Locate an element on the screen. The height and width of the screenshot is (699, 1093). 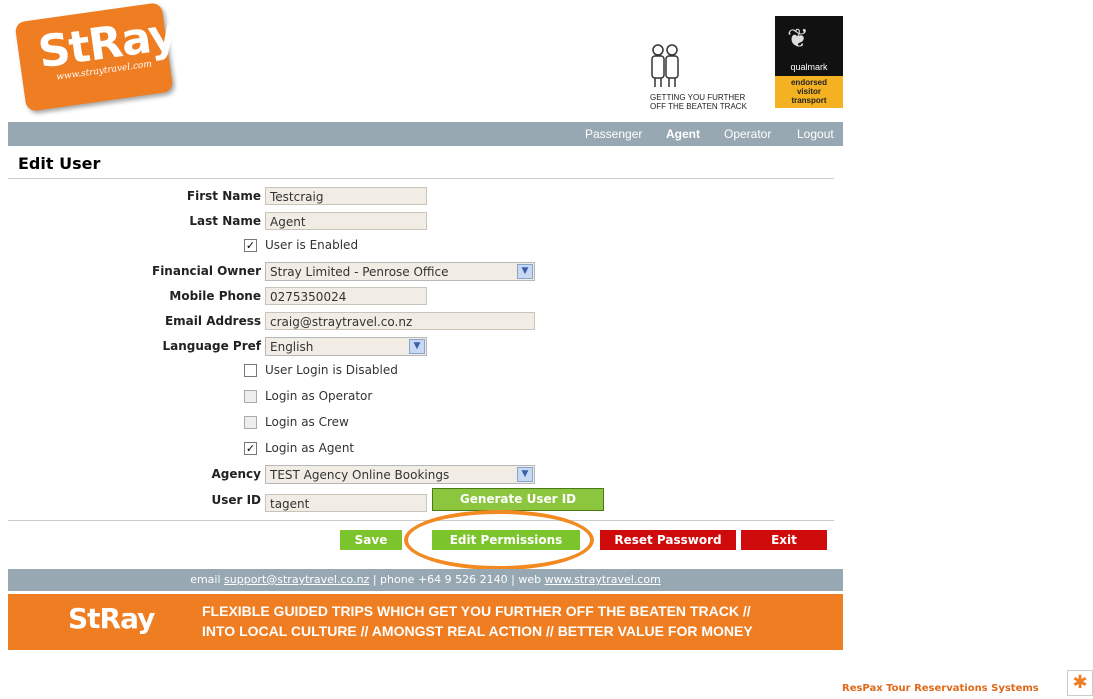
tagline-line-1: GETTING YOU FURTHER is located at coordinates (698, 97).